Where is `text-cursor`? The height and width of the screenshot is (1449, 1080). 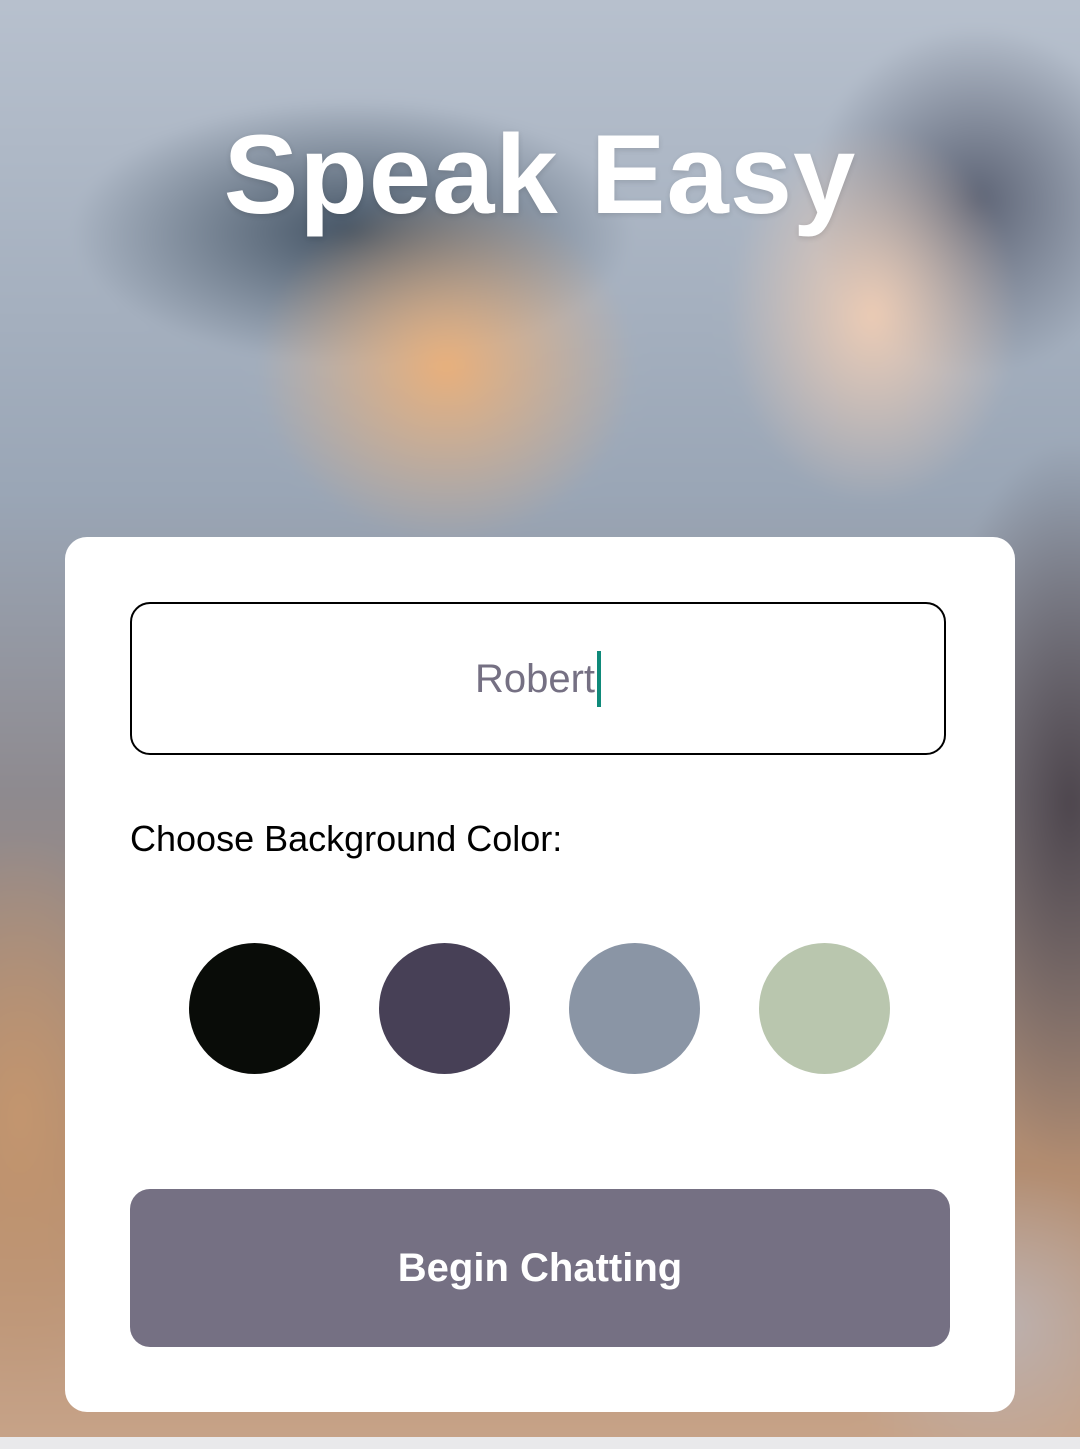 text-cursor is located at coordinates (599, 678).